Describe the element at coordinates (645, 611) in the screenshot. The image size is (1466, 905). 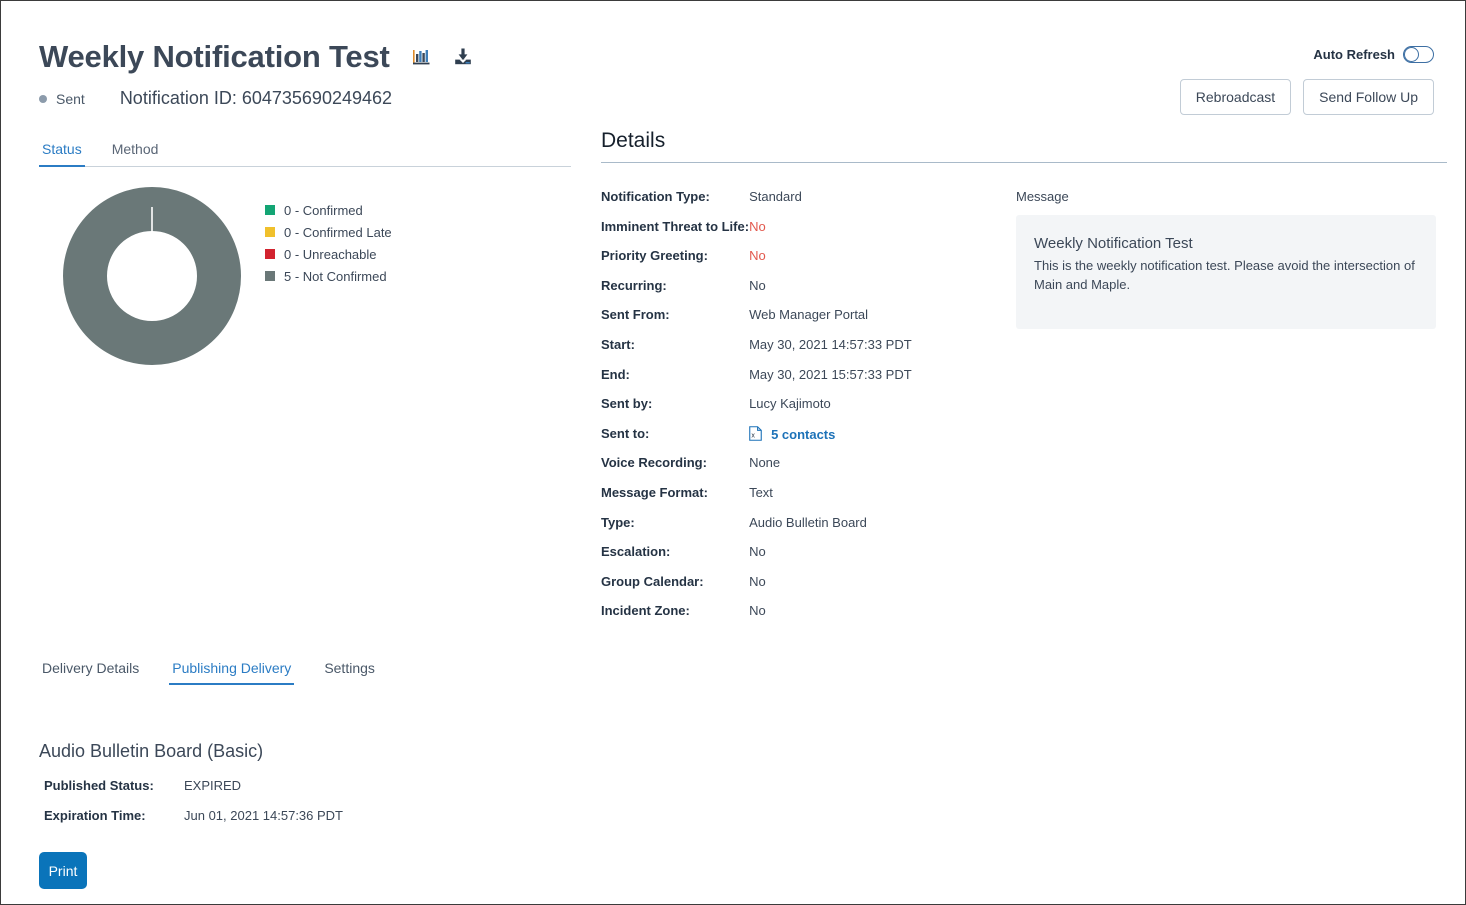
I see `detail-key: Incident Zone:` at that location.